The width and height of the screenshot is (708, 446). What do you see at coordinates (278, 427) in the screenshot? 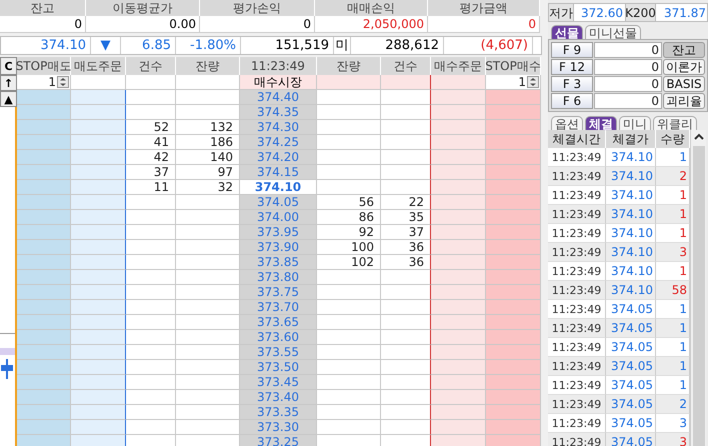
I see `price-cell: 373.30` at bounding box center [278, 427].